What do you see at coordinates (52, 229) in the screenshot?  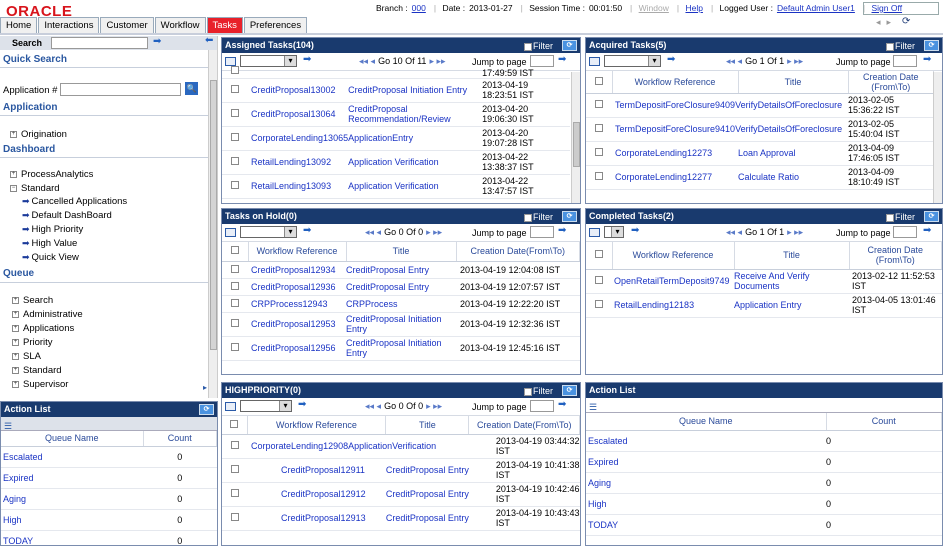 I see `dash-high-priority: ➡ High Priority` at bounding box center [52, 229].